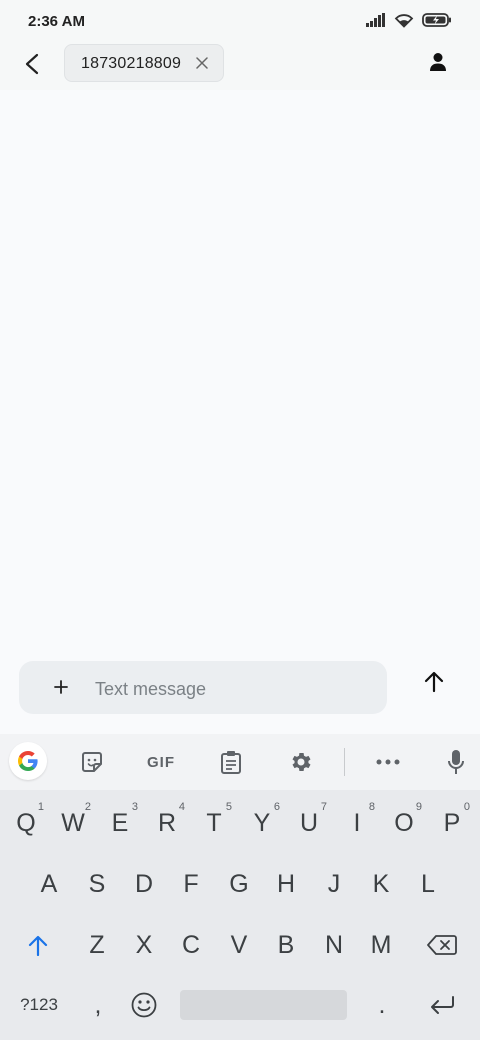  Describe the element at coordinates (239, 884) in the screenshot. I see `key-g: G` at that location.